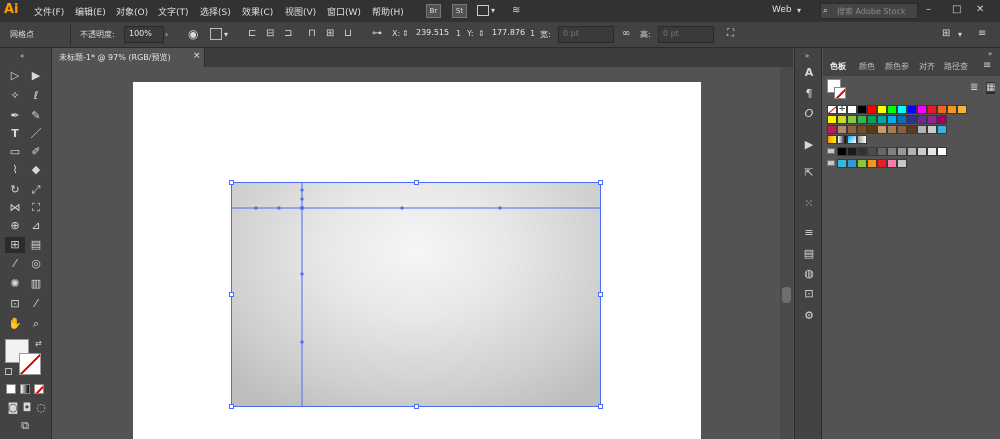  Describe the element at coordinates (809, 94) in the screenshot. I see `paragraph-panel-icon: ¶` at that location.